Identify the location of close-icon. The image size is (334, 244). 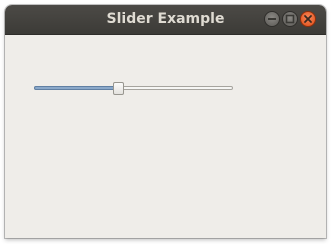
(308, 19).